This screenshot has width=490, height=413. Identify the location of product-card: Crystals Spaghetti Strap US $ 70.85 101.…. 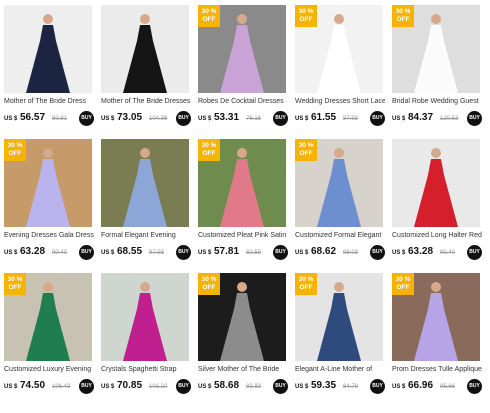
(145, 335).